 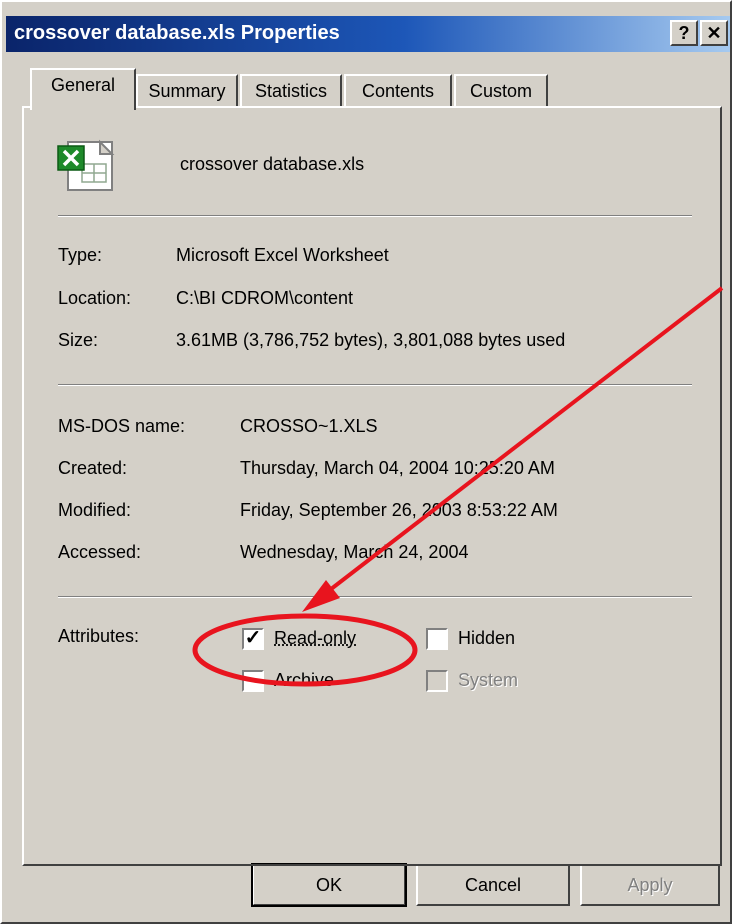 I want to click on tab-general: General, so click(x=83, y=89).